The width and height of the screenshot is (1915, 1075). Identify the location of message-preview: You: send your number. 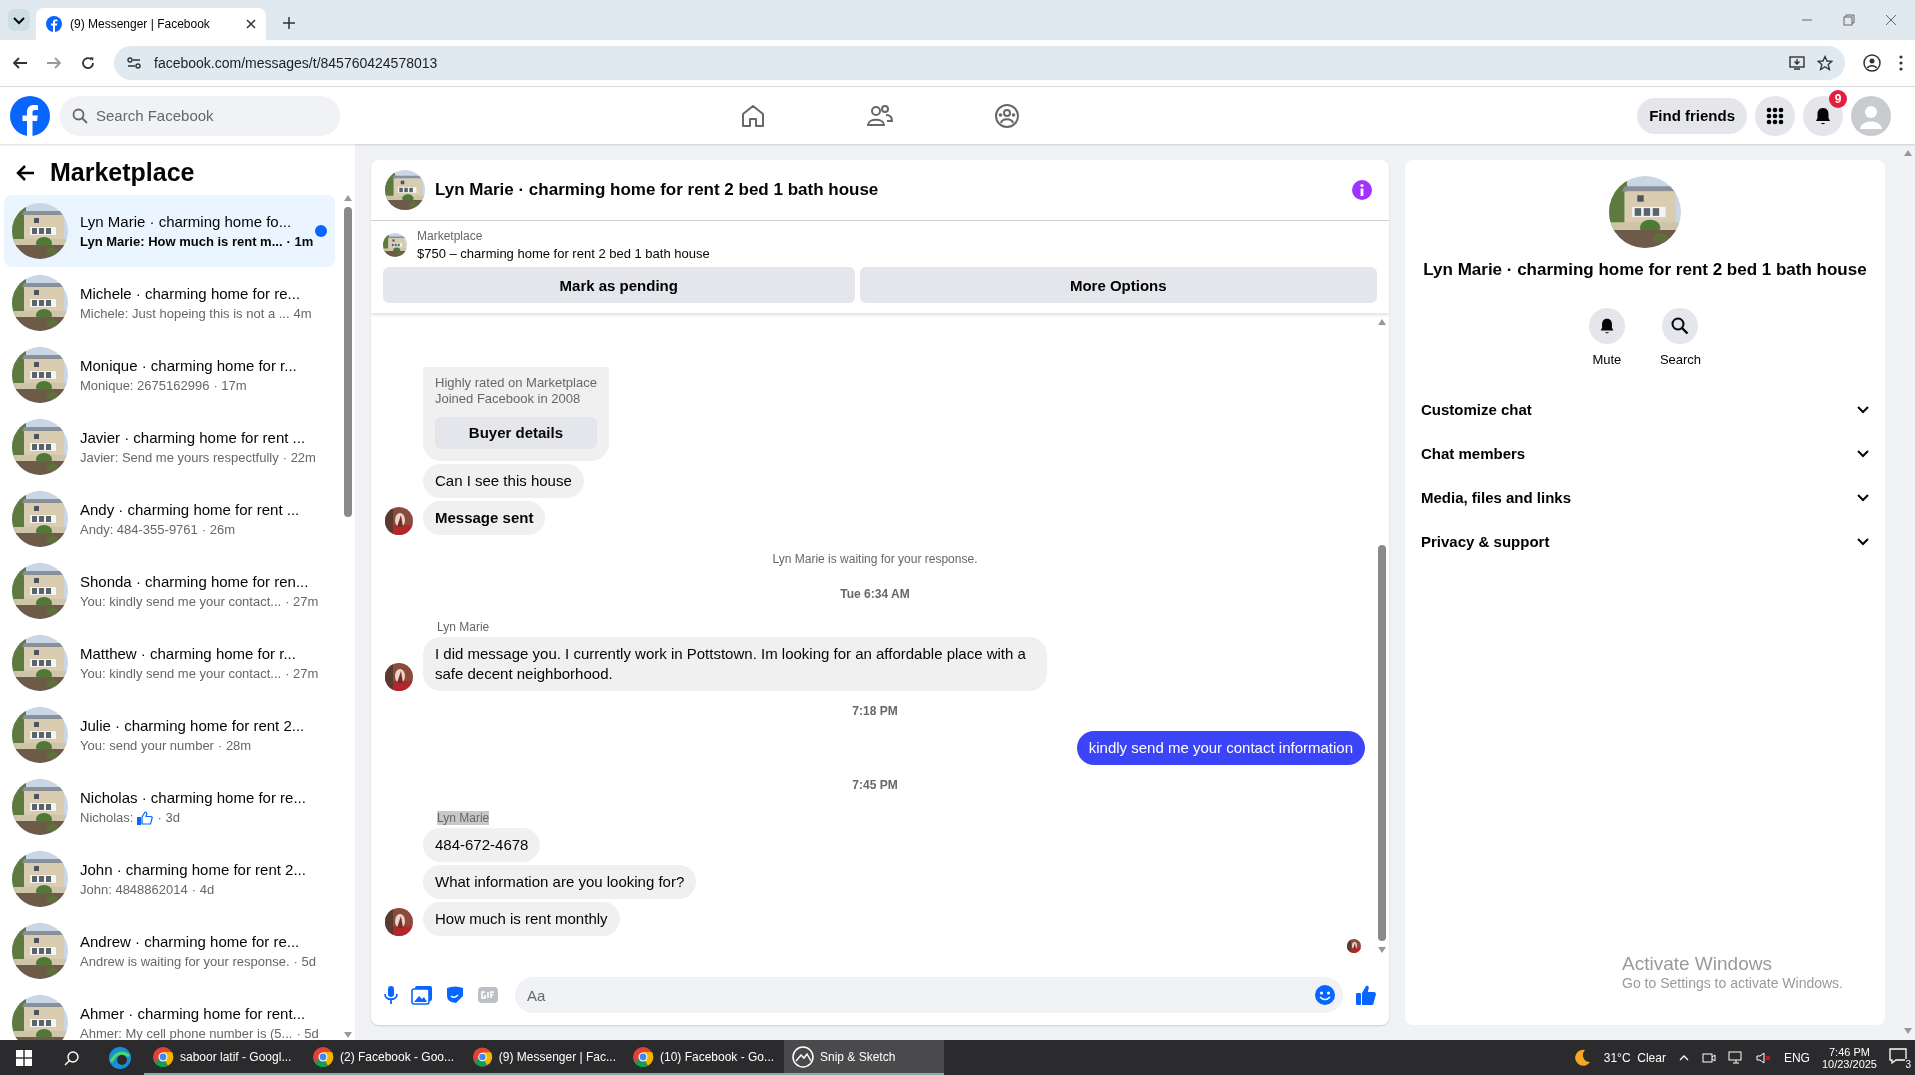
(147, 745).